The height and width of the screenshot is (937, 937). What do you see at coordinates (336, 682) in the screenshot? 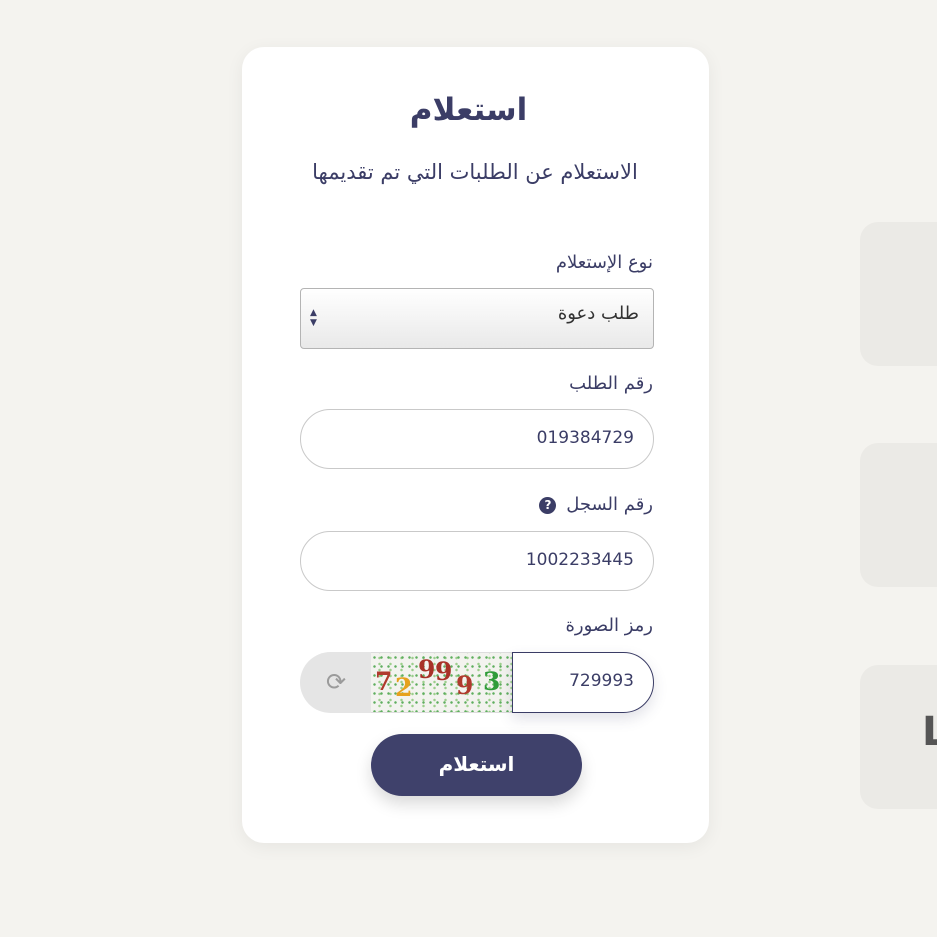
I see `refresh-icon: ⟳` at bounding box center [336, 682].